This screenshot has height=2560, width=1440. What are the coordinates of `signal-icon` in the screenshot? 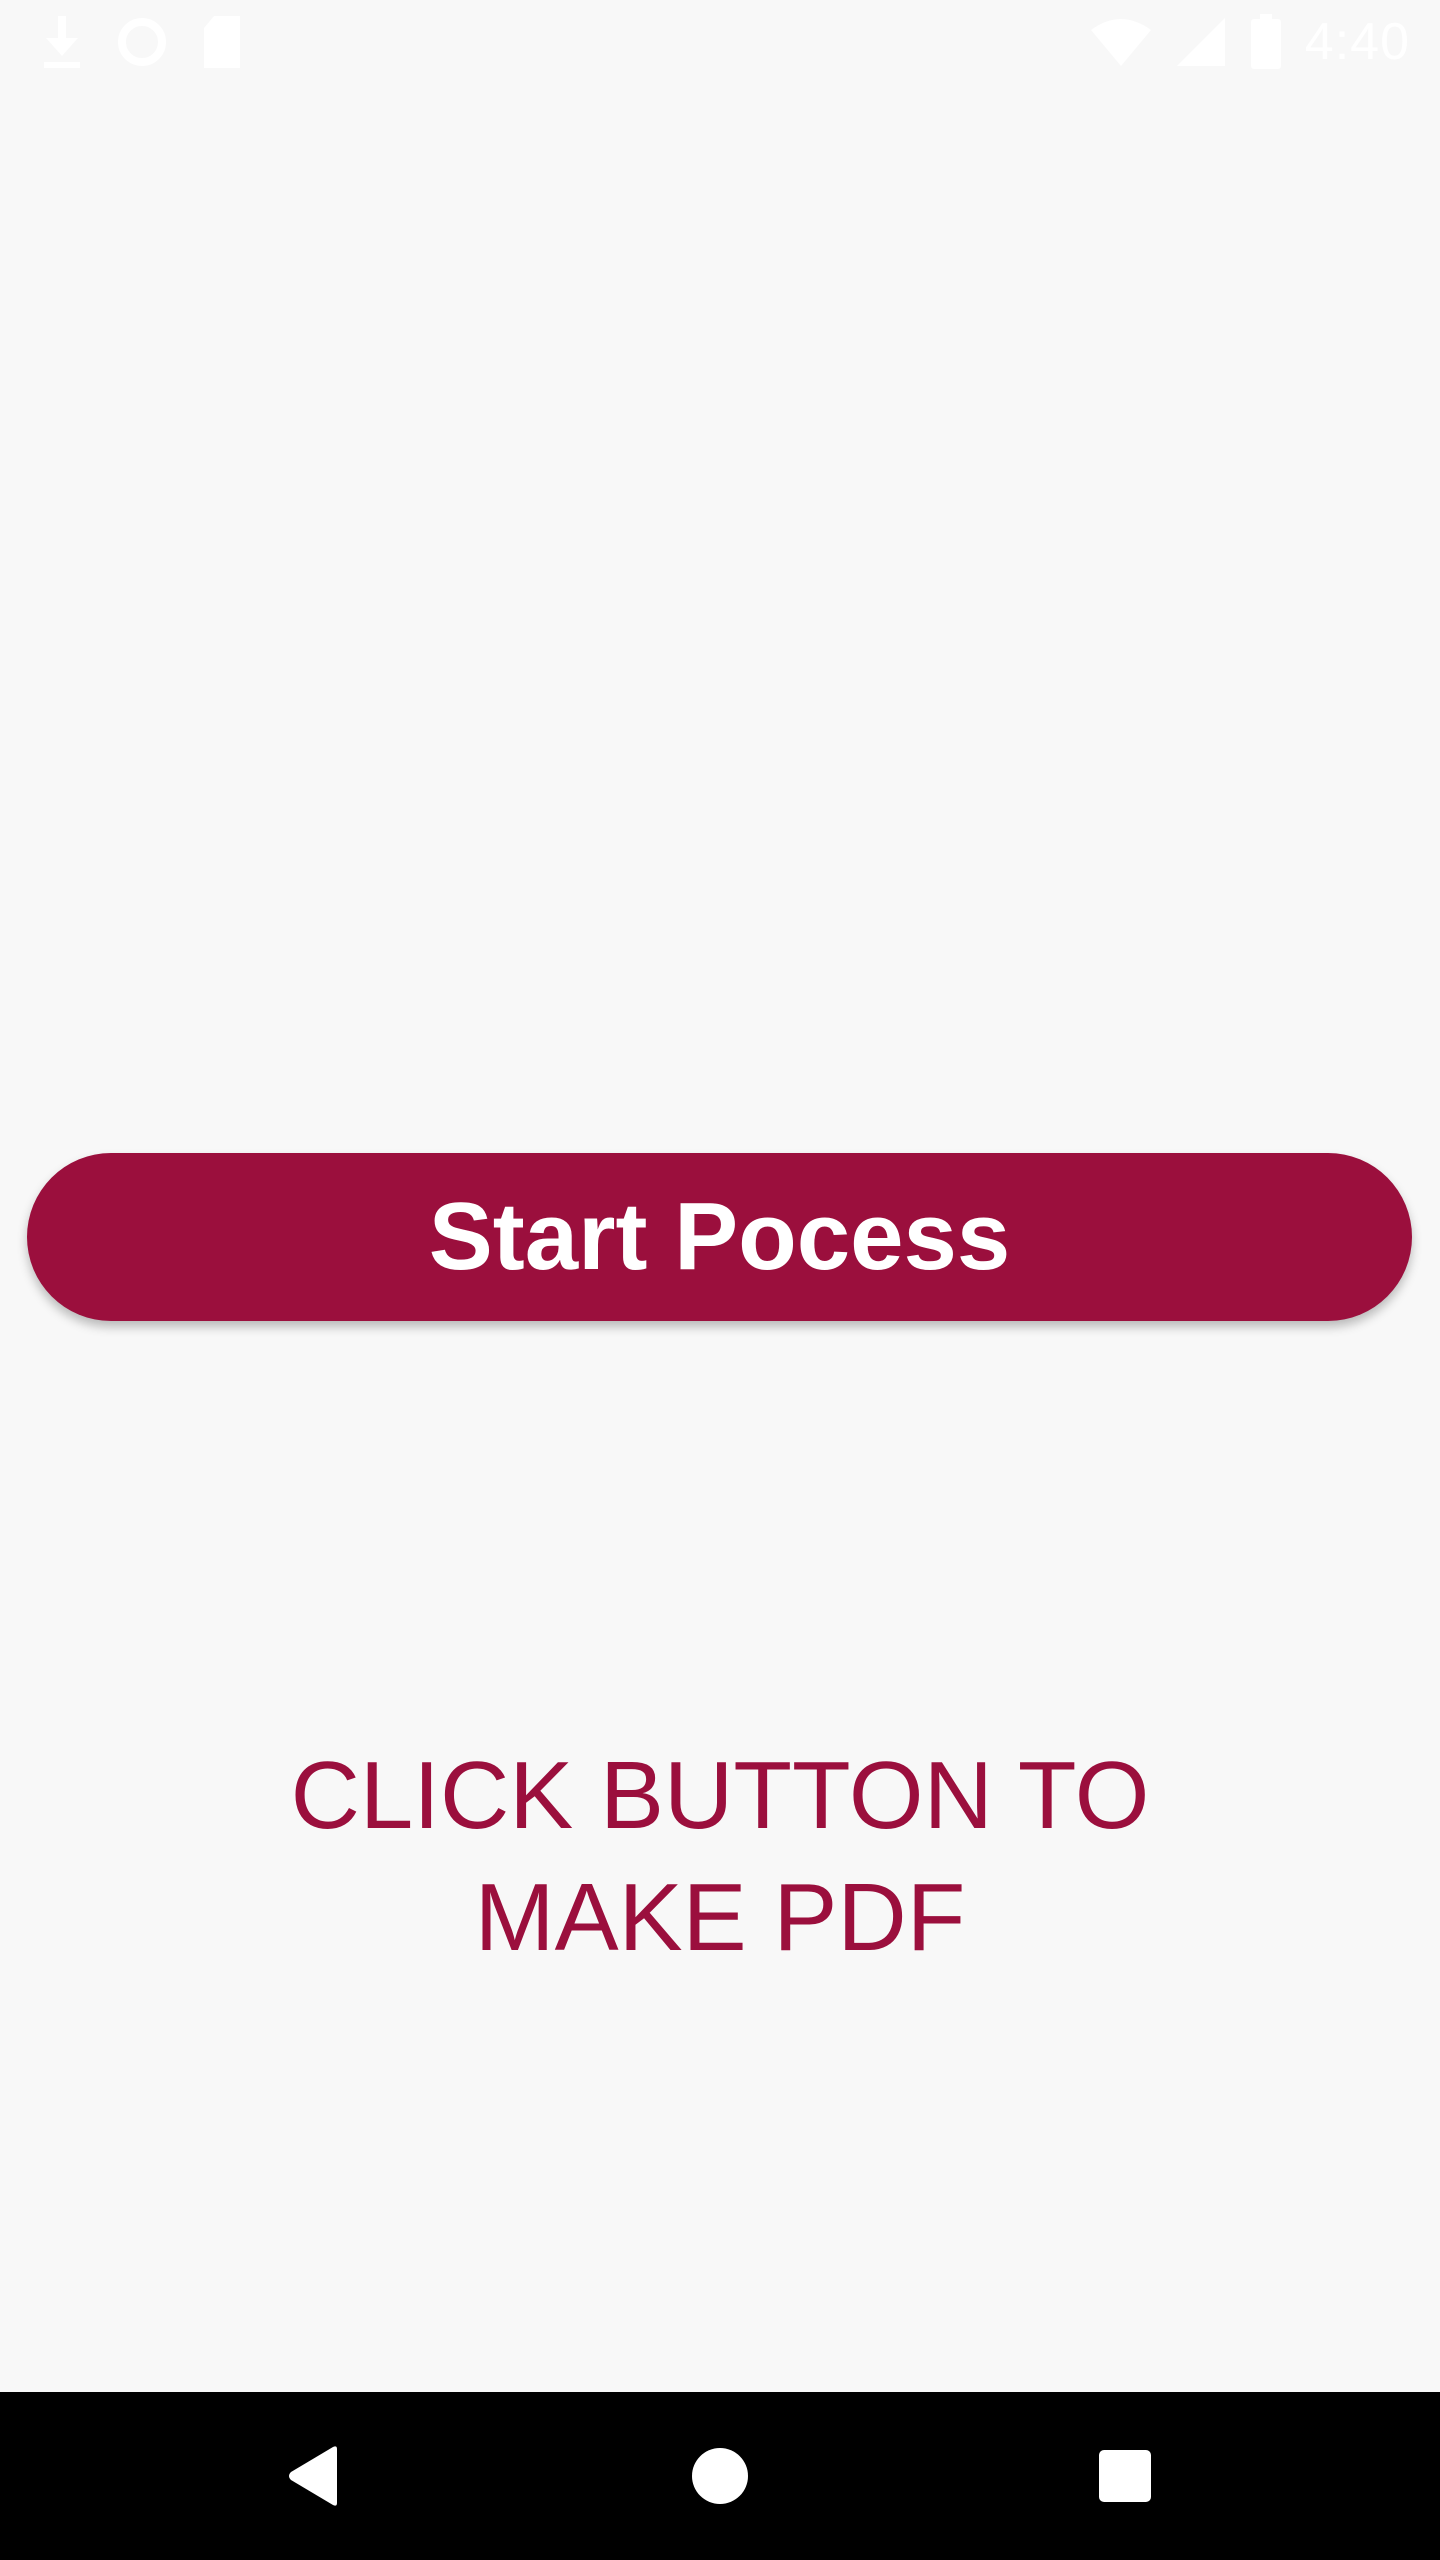 It's located at (1201, 42).